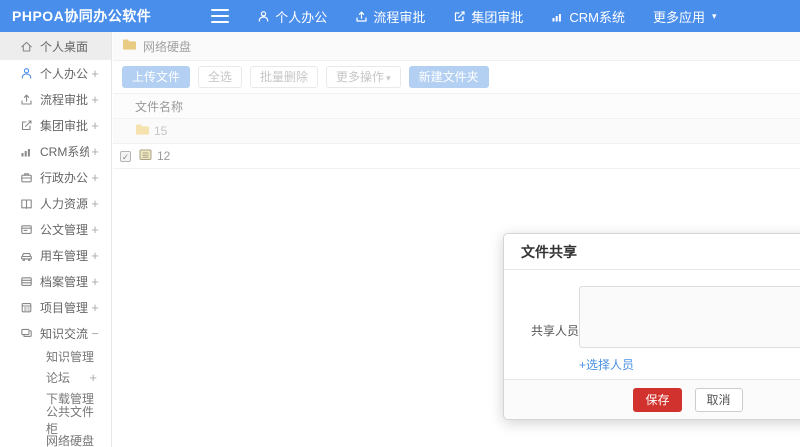 Image resolution: width=800 pixels, height=447 pixels. Describe the element at coordinates (95, 333) in the screenshot. I see `expand-minus: −` at that location.